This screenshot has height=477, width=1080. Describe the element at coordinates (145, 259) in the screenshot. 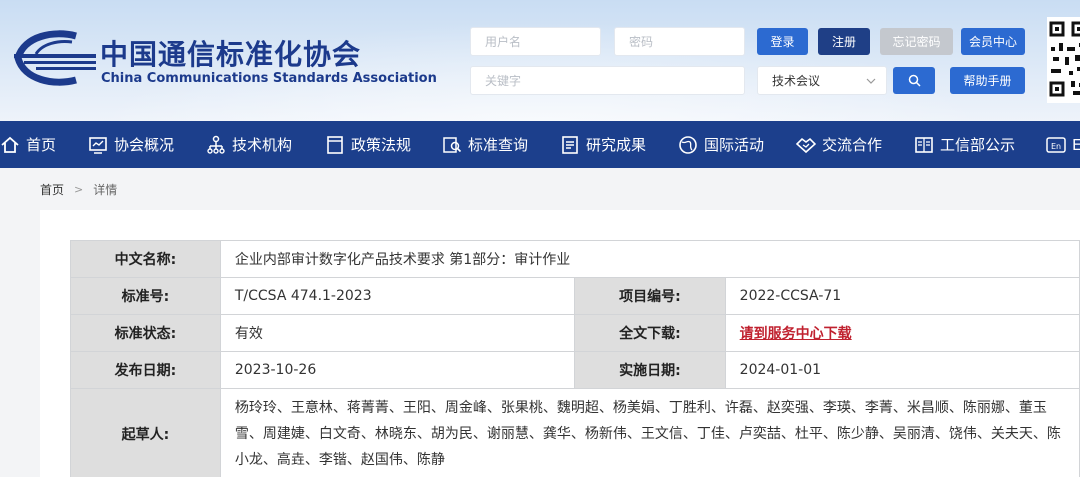

I see `cn-name-label: 中文名称:` at that location.